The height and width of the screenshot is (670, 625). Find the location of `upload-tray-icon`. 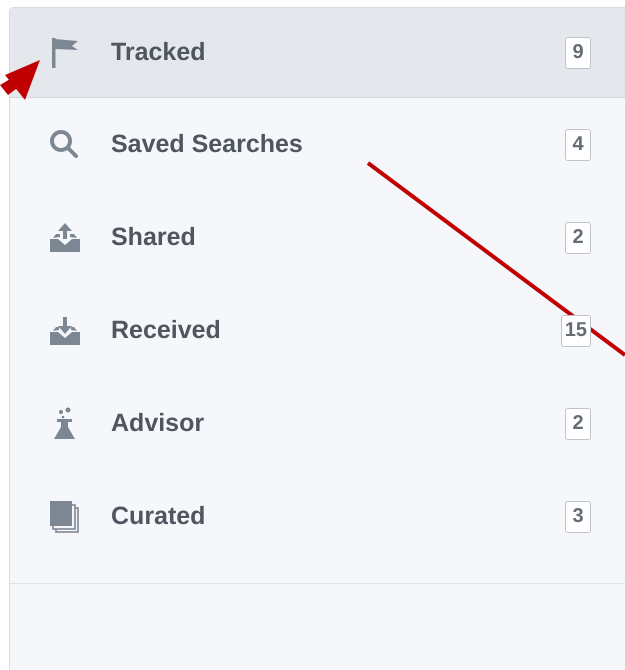

upload-tray-icon is located at coordinates (65, 237).